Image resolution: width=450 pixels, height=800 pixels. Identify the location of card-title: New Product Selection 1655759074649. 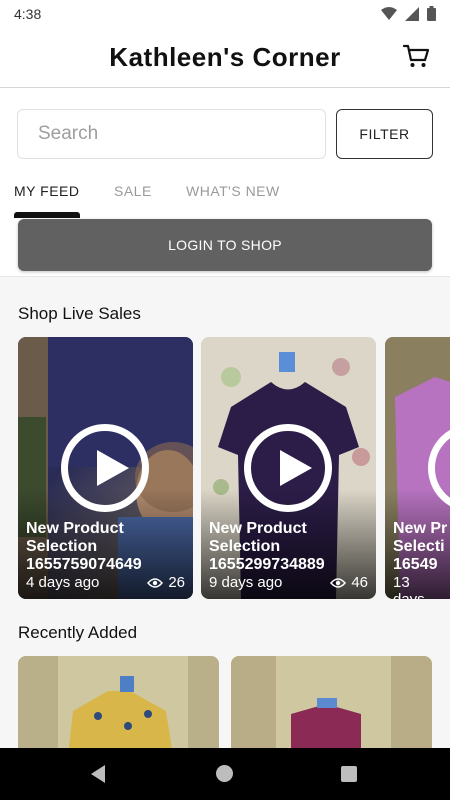
(84, 546).